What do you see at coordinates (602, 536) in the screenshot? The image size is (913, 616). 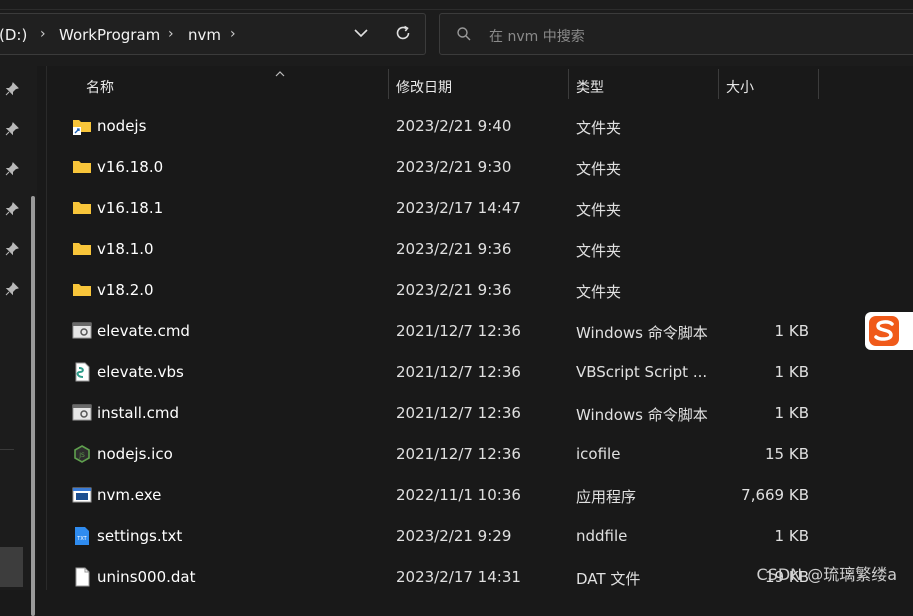 I see `file-type: nddfile` at bounding box center [602, 536].